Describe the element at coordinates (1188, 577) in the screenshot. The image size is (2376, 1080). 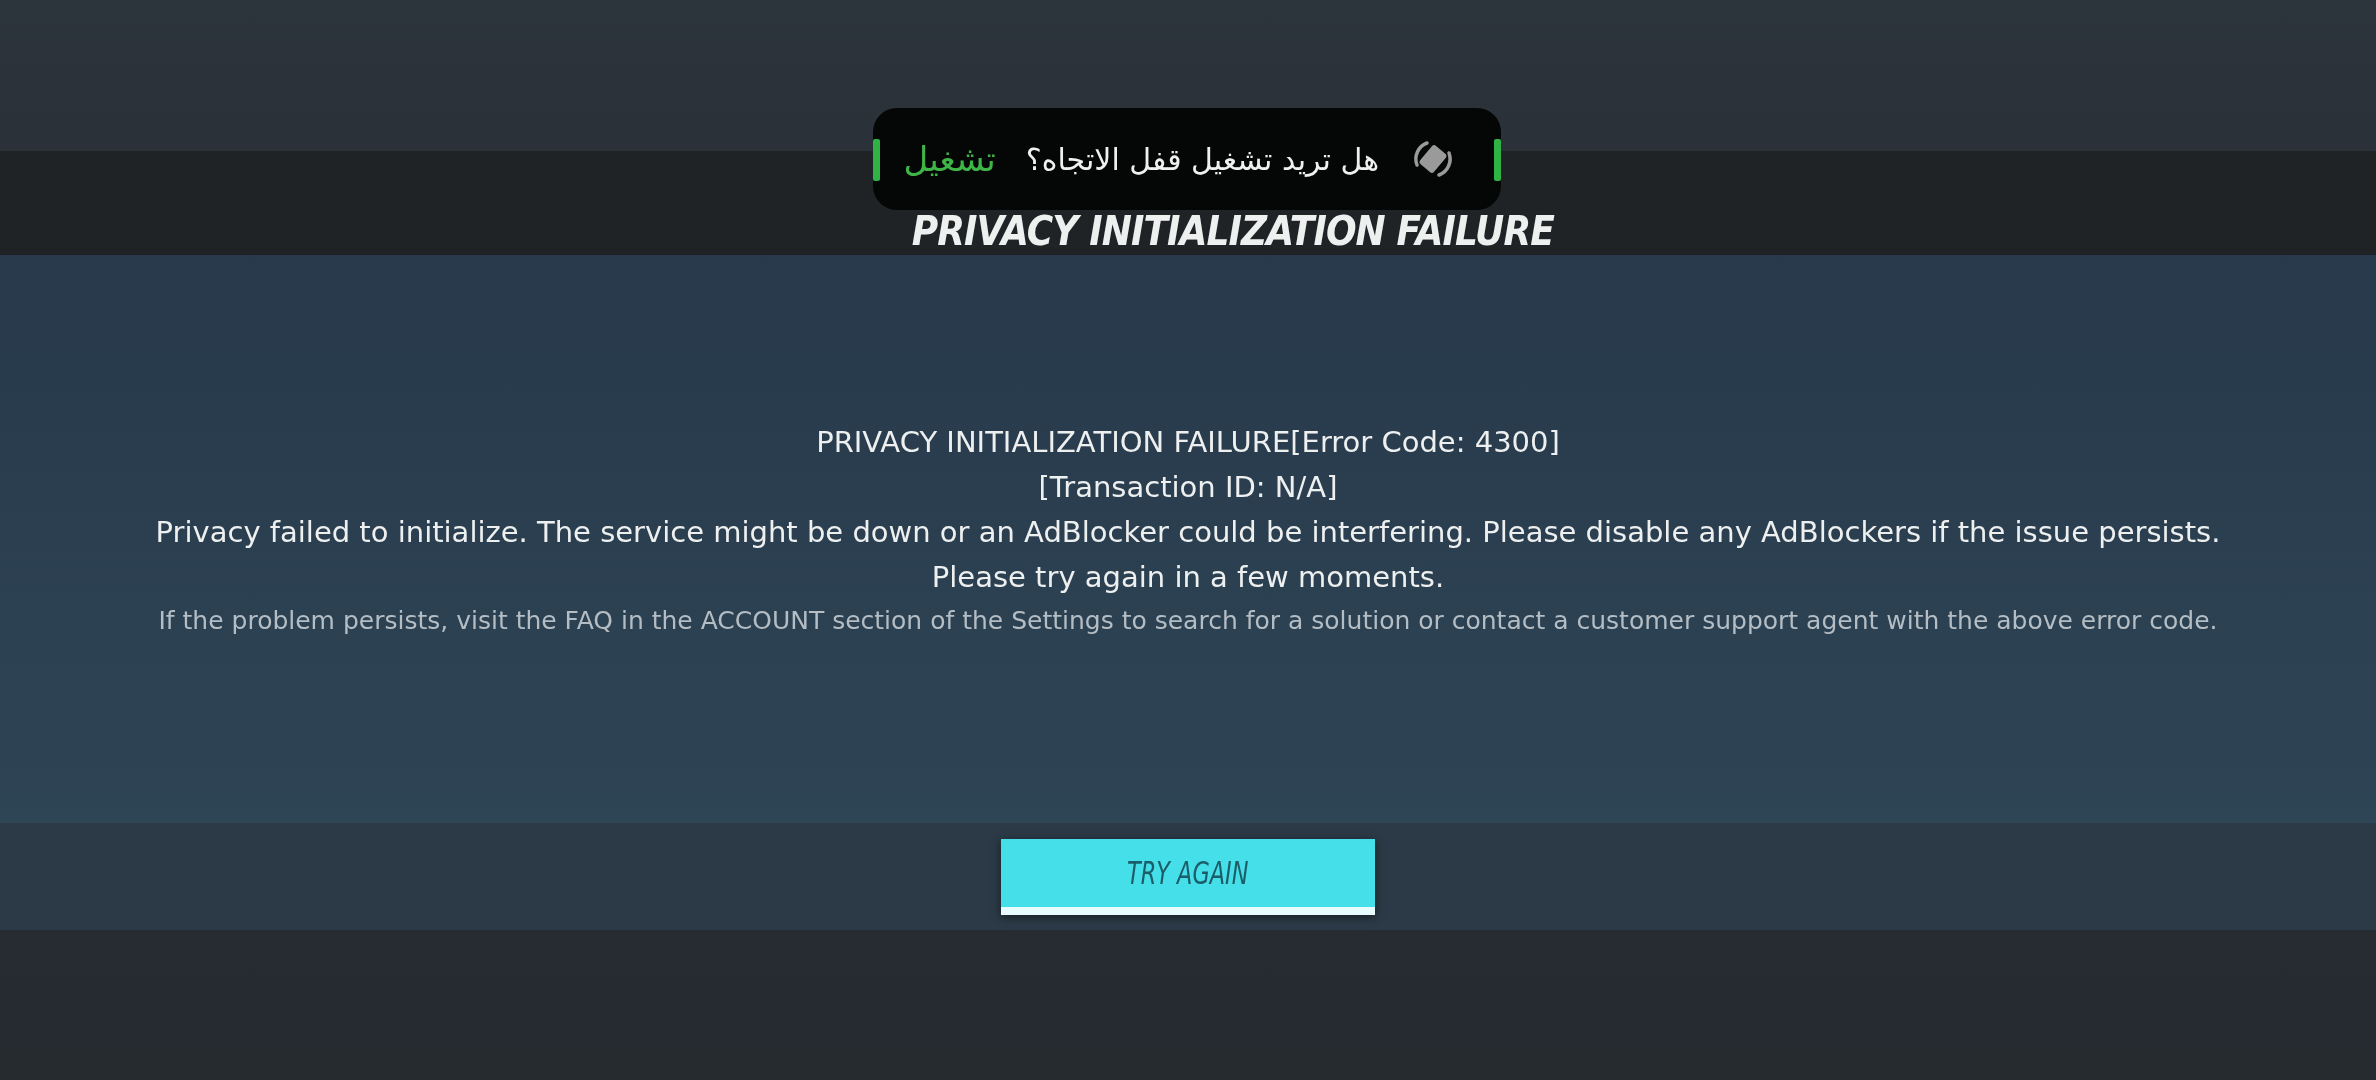
I see `retry-hint: Please try again in a few moments.` at that location.